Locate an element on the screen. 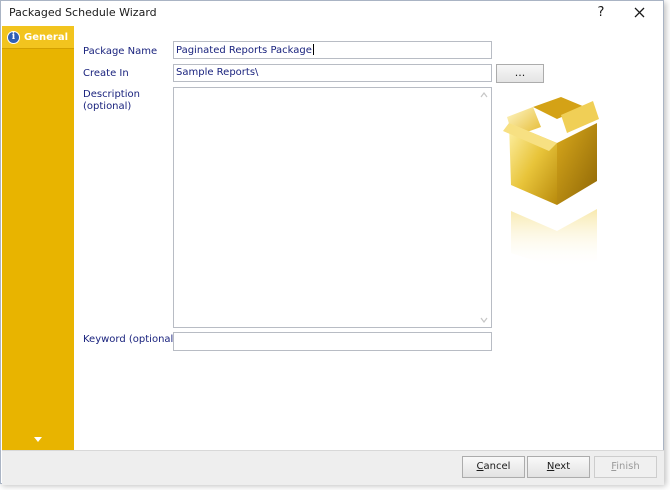  create-in-input: Sample Reports\ is located at coordinates (332, 73).